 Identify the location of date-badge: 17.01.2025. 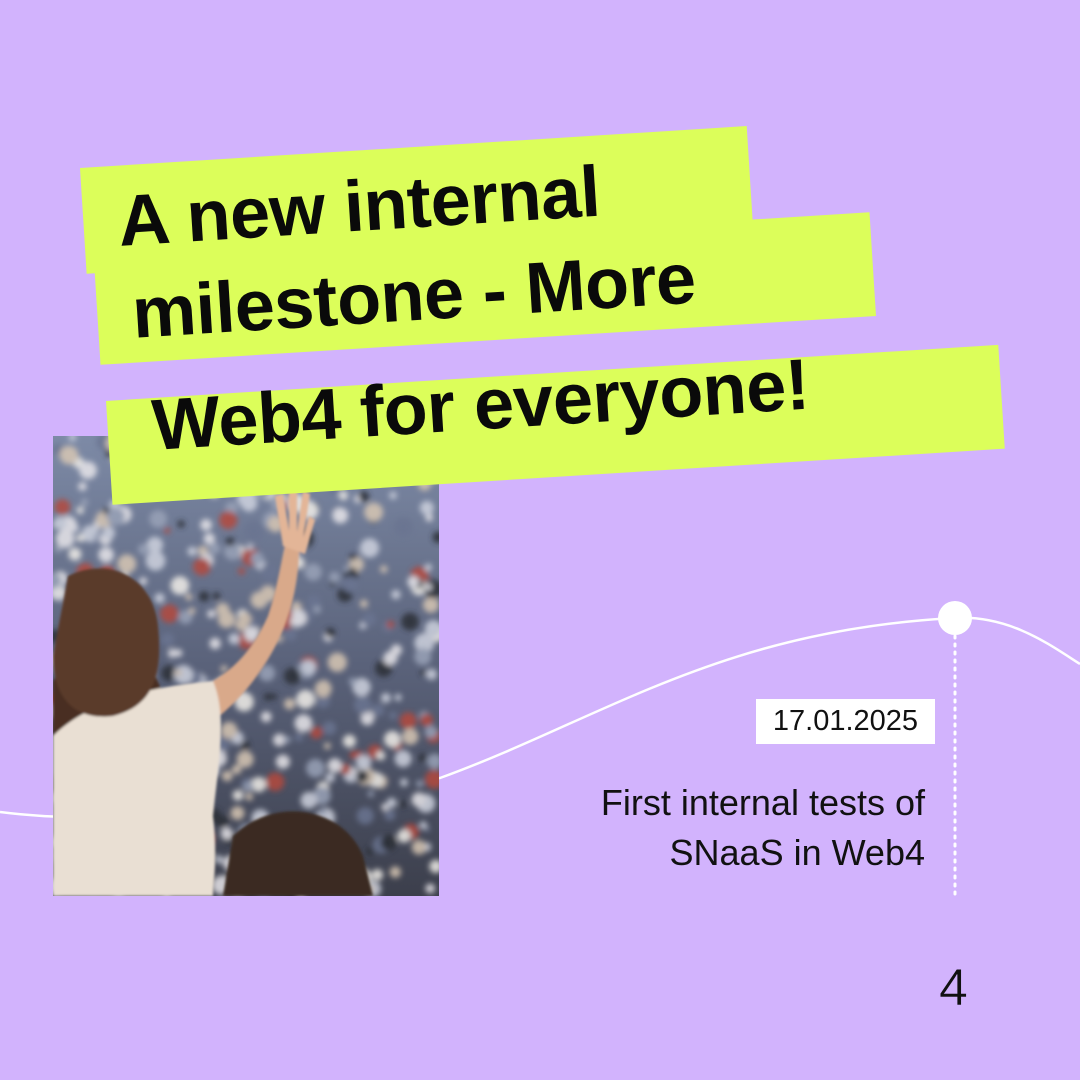
(845, 721).